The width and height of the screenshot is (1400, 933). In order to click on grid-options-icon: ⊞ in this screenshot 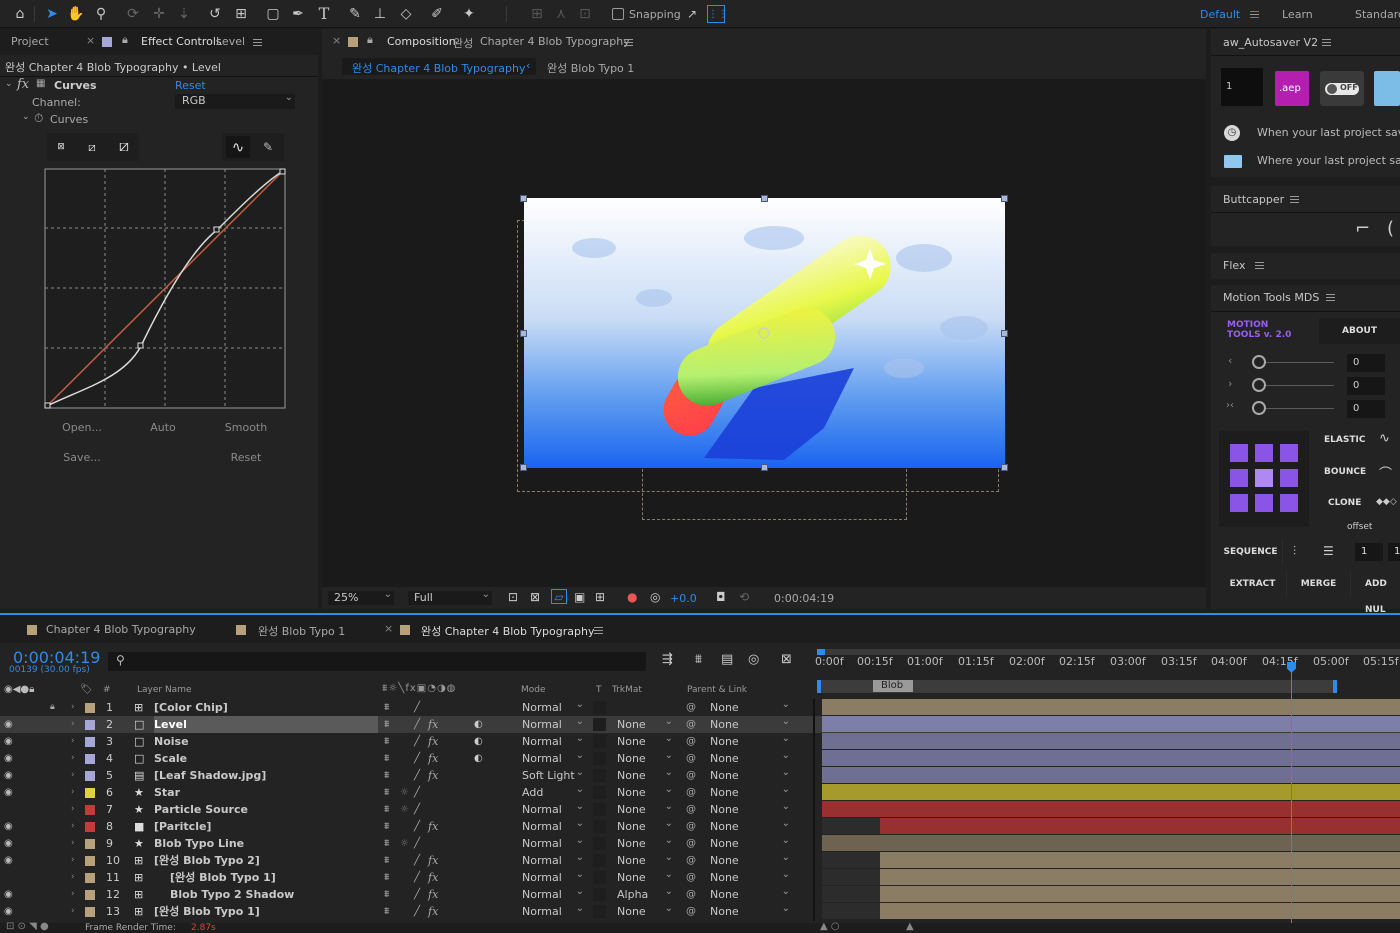, I will do `click(600, 597)`.